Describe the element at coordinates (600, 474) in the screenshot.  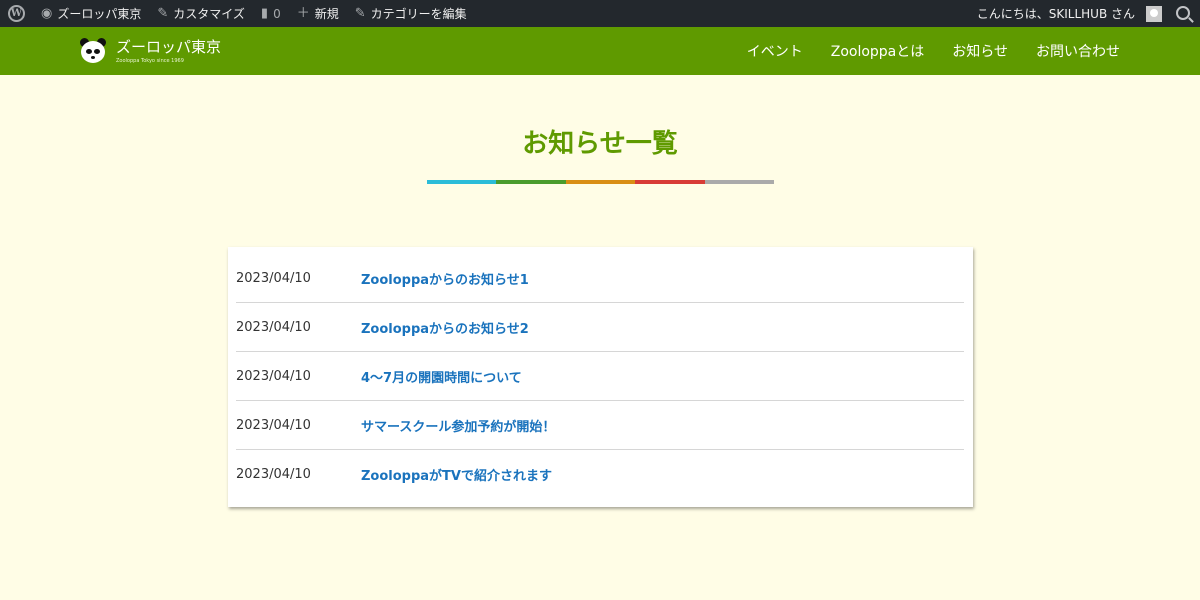
I see `list-item: 2023/04/10 ZooloppaがTVで紹介されます` at that location.